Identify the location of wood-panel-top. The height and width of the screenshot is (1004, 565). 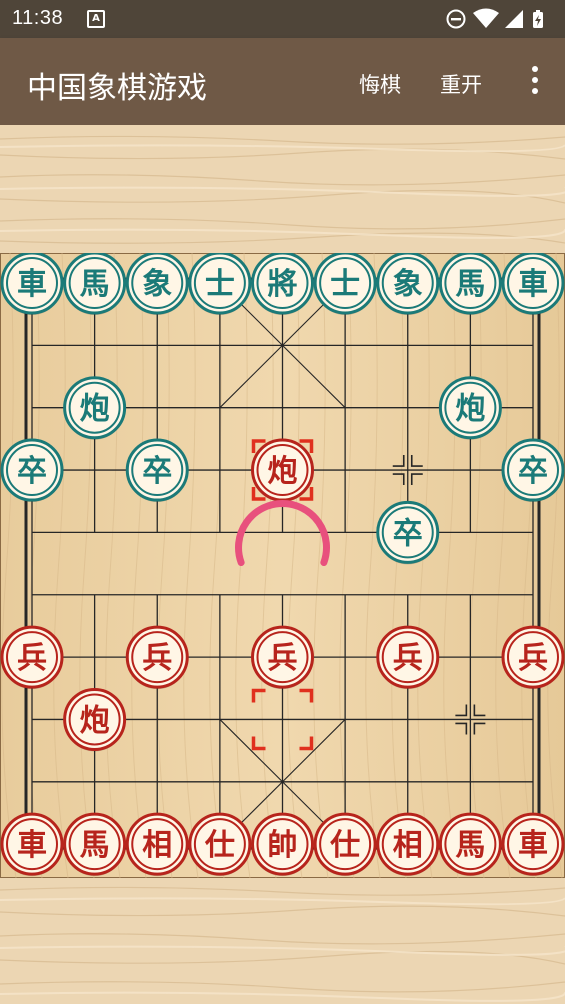
(282, 189).